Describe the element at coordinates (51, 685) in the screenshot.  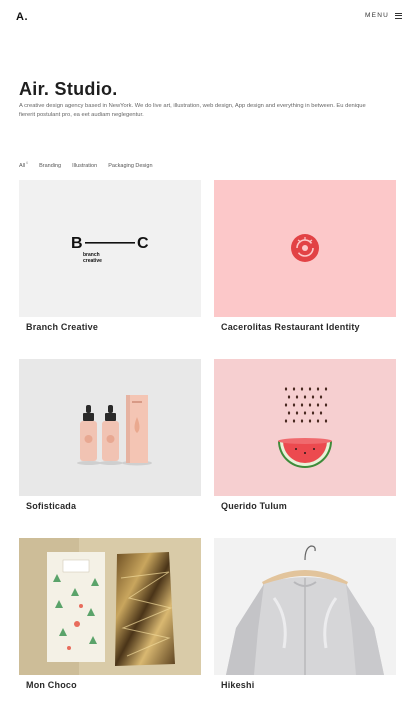
I see `project-title: Mon Choco` at that location.